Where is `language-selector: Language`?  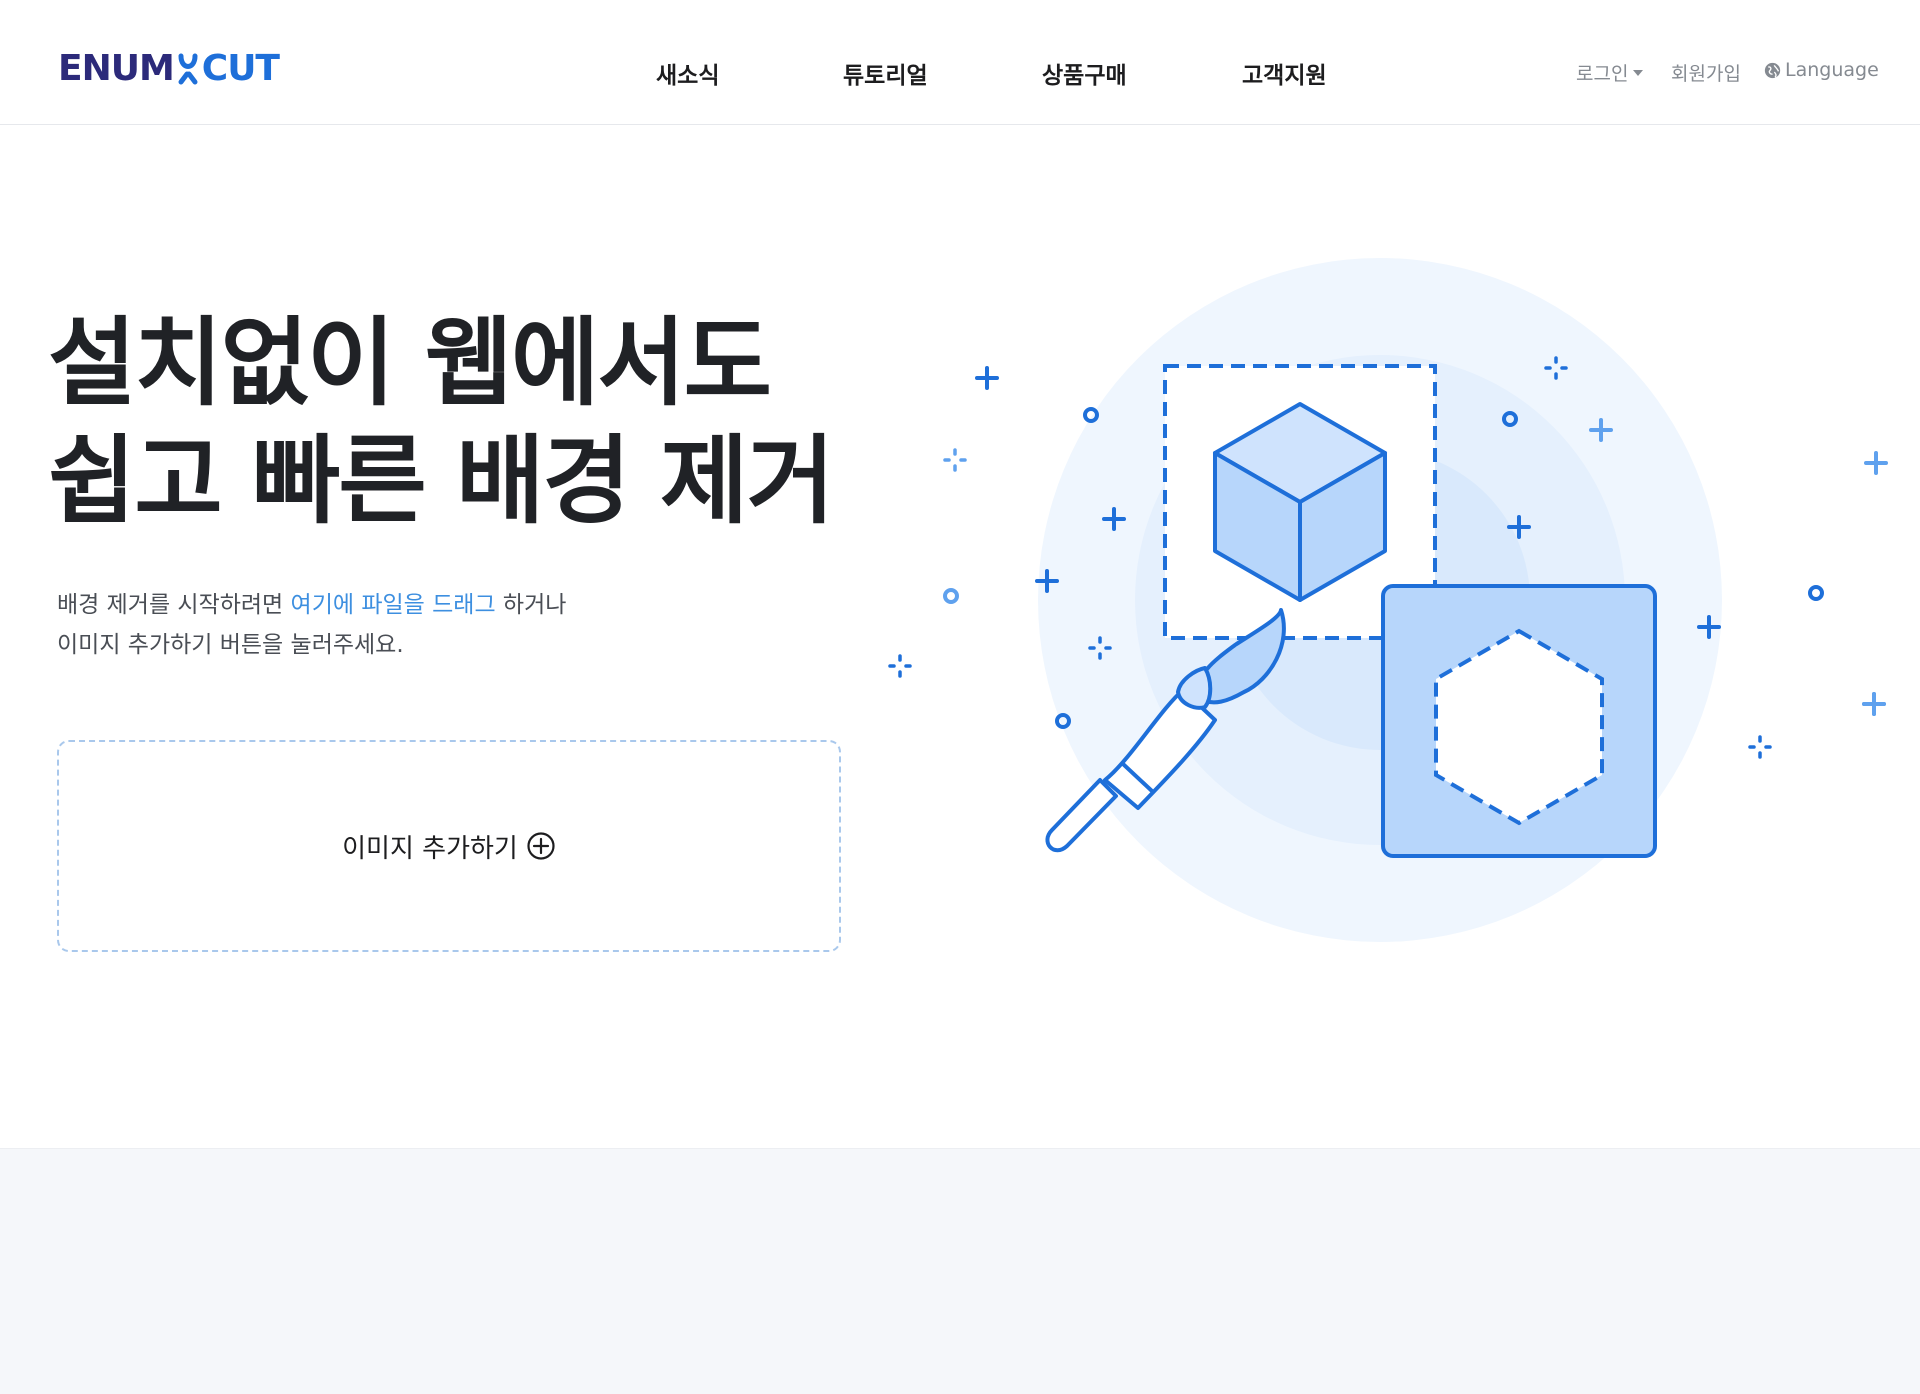
language-selector: Language is located at coordinates (1821, 70).